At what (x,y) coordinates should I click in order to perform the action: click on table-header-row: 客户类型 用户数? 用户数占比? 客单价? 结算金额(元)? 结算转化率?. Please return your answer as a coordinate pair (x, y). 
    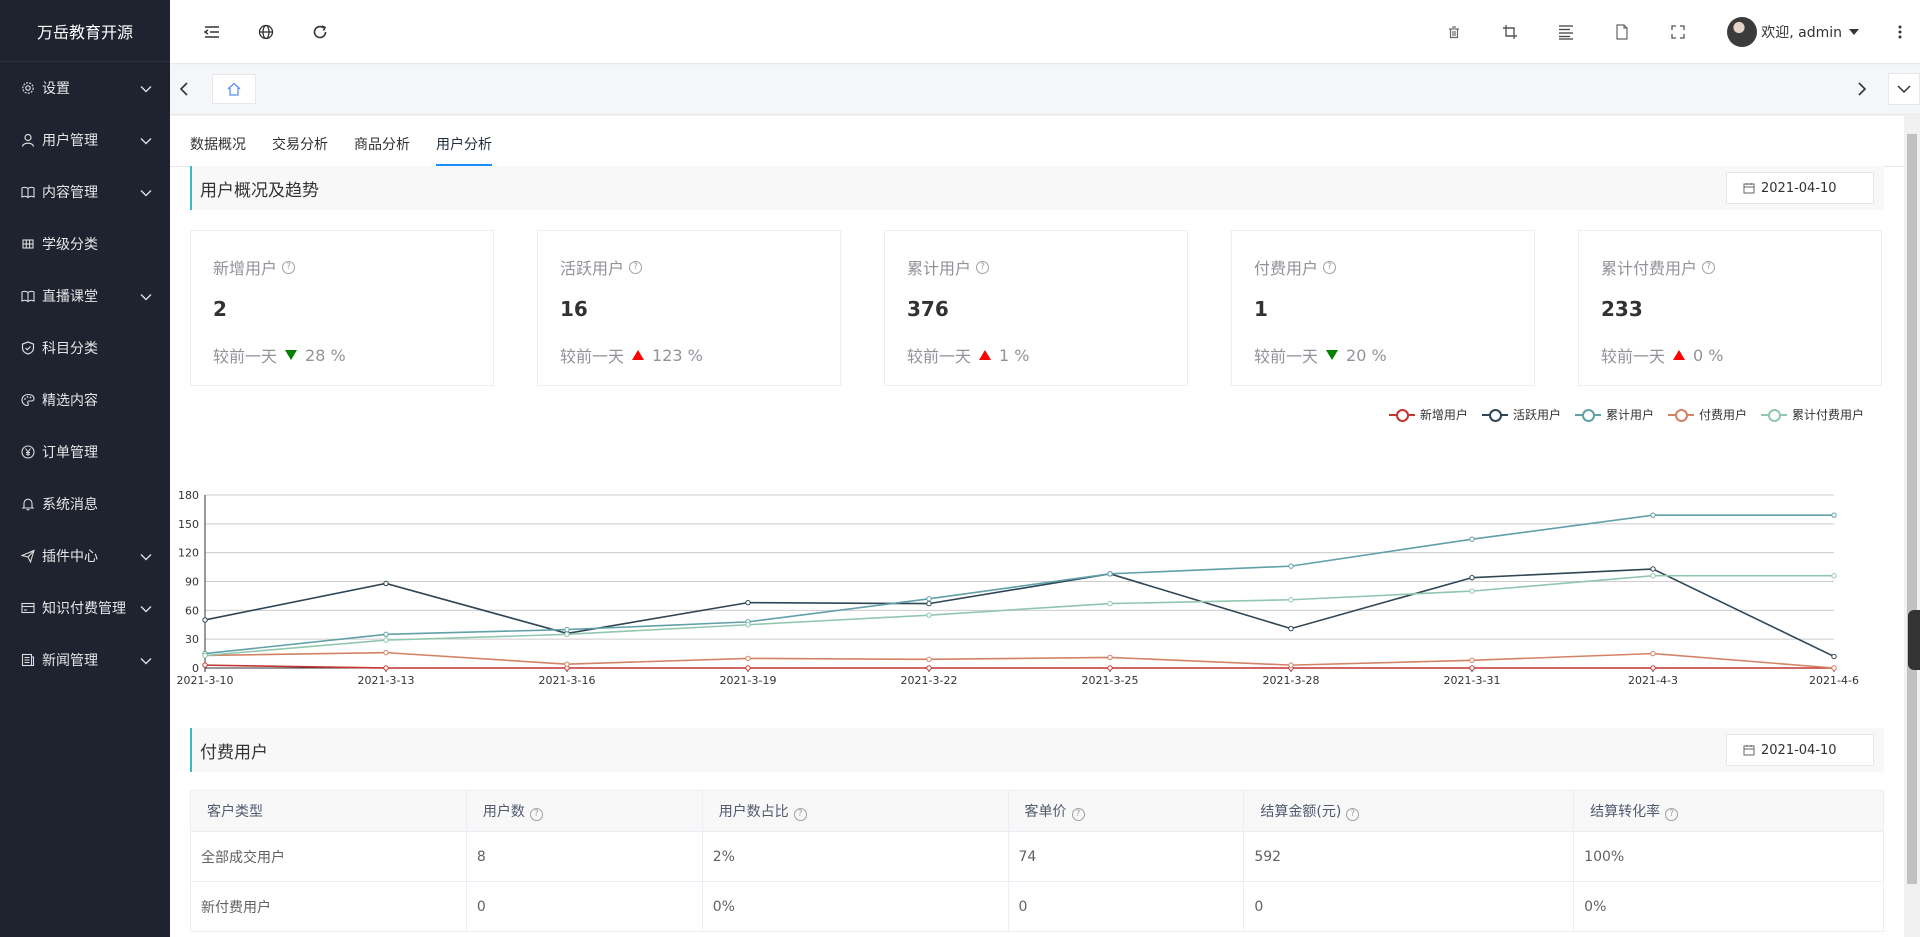
    Looking at the image, I should click on (1037, 811).